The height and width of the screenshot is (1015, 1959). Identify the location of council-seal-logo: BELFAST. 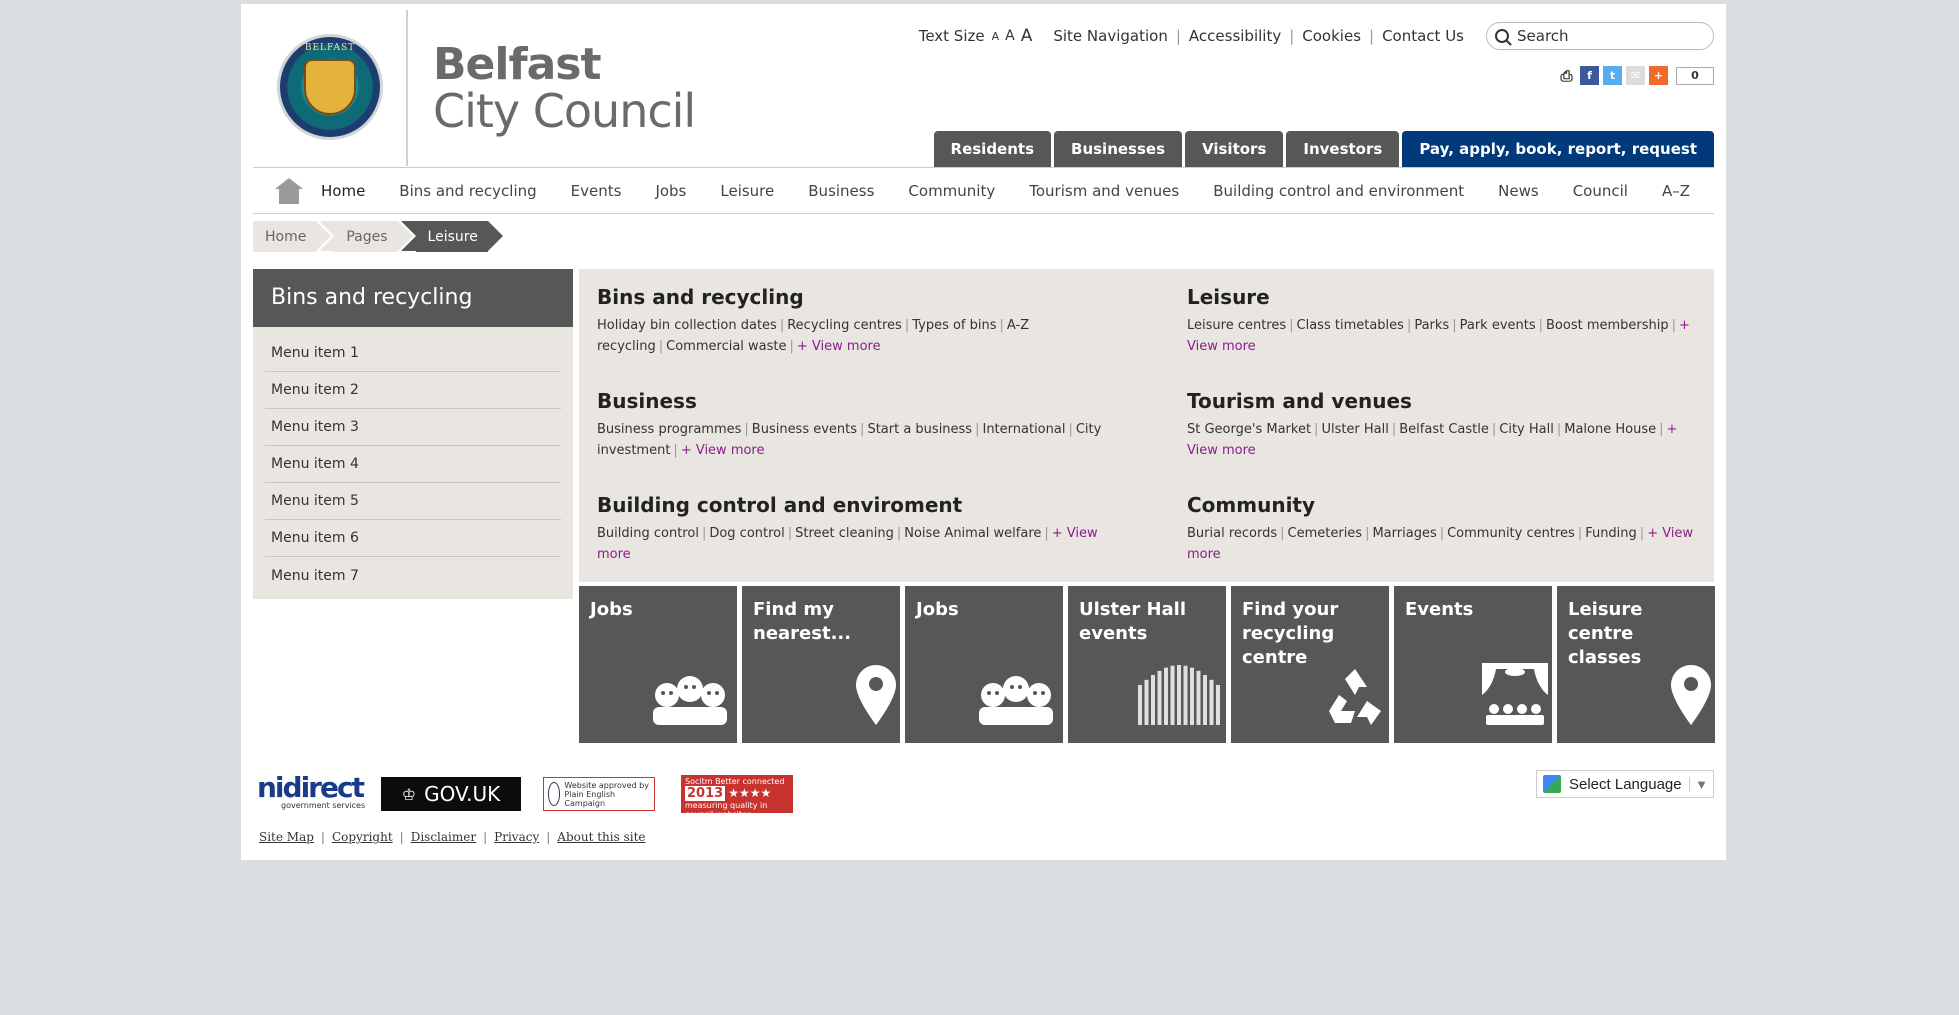
(330, 87).